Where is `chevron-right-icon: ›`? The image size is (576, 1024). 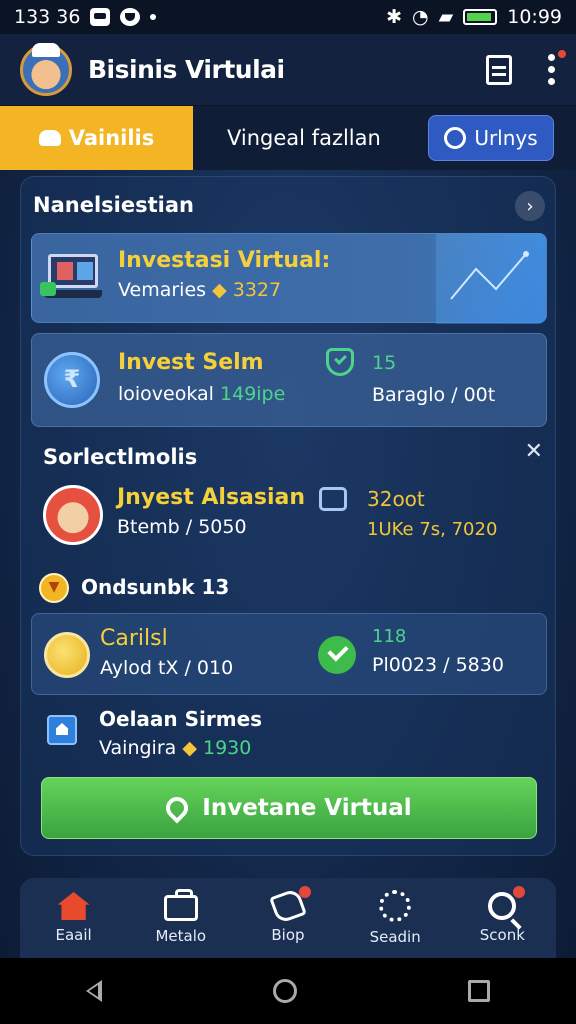
chevron-right-icon: › is located at coordinates (530, 206).